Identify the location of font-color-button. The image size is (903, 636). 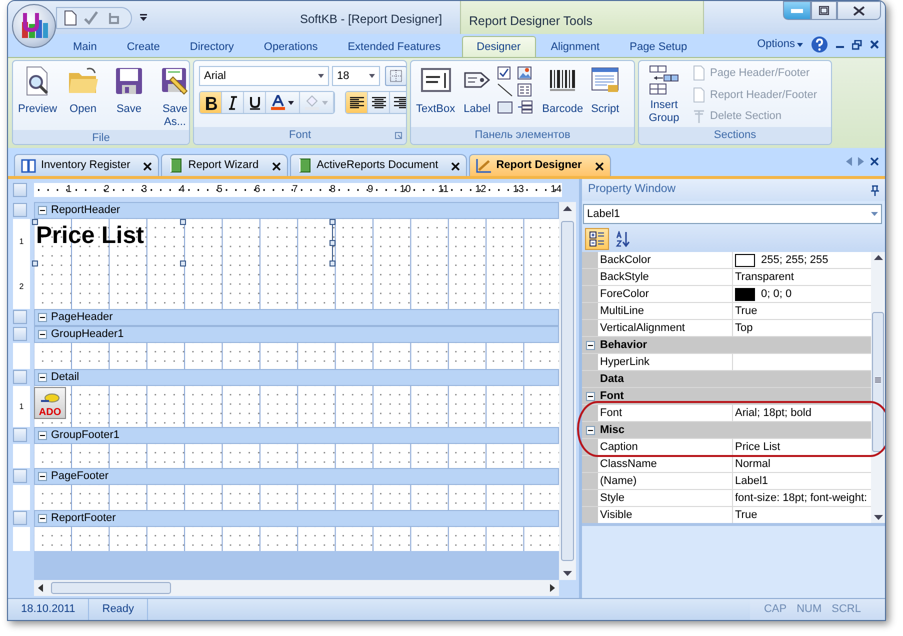
(283, 102).